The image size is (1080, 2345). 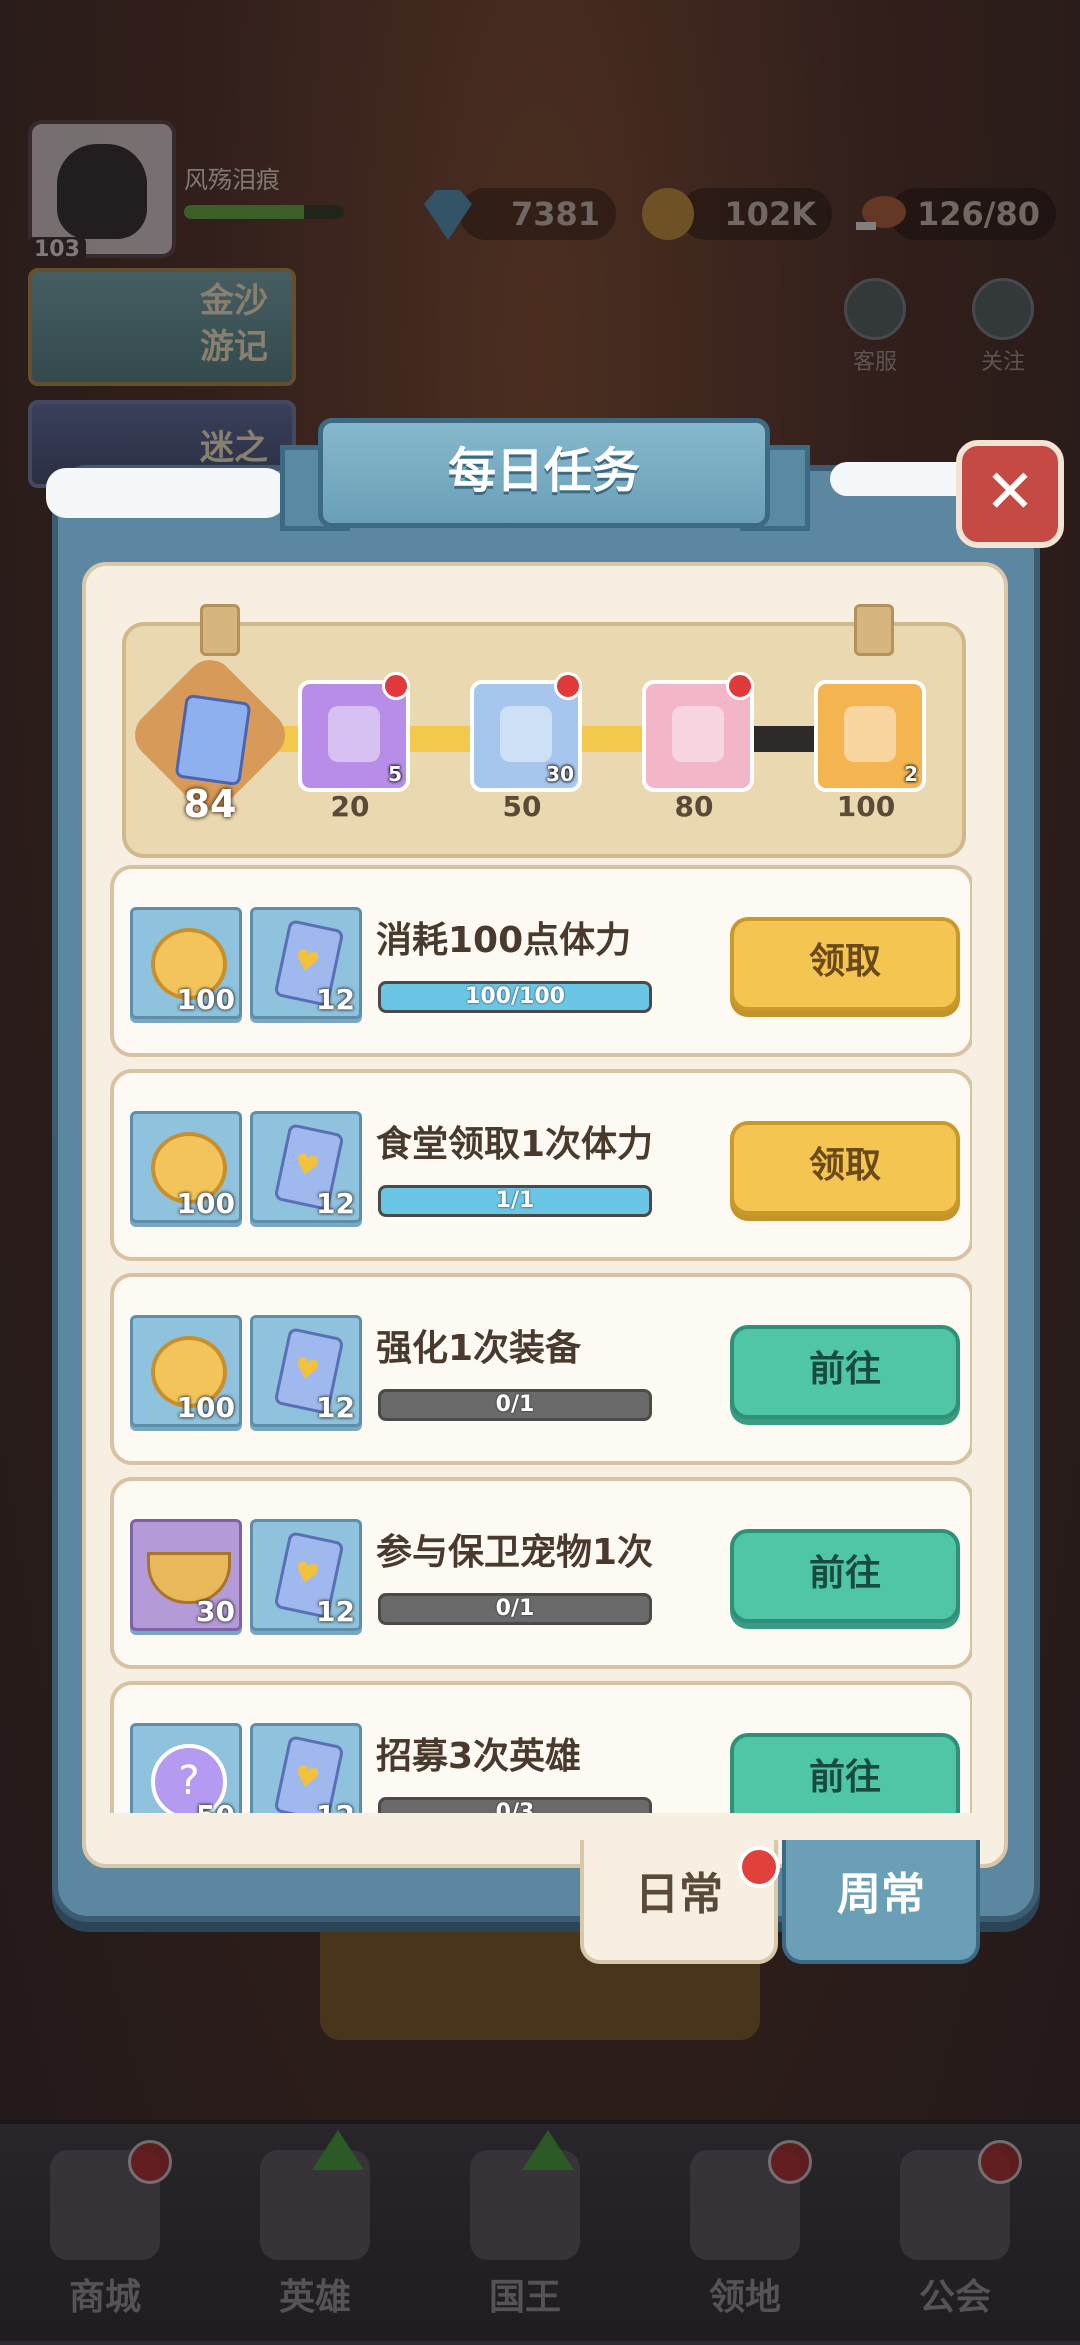 I want to click on task-title: 招募3次英雄, so click(x=479, y=1756).